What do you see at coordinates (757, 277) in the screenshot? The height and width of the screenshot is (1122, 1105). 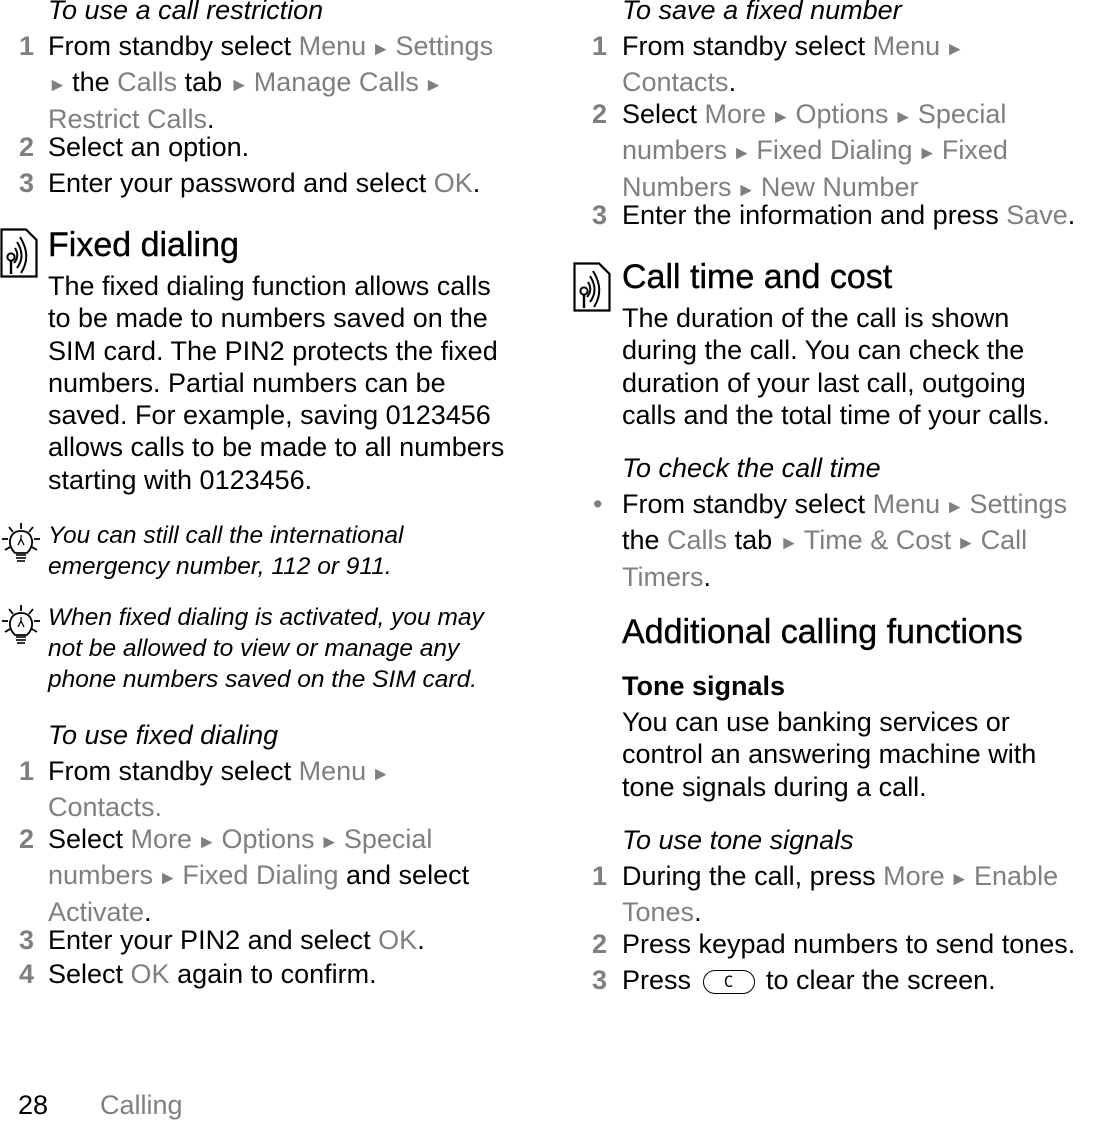 I see `heading-call-time-and-cost: Call time and cost` at bounding box center [757, 277].